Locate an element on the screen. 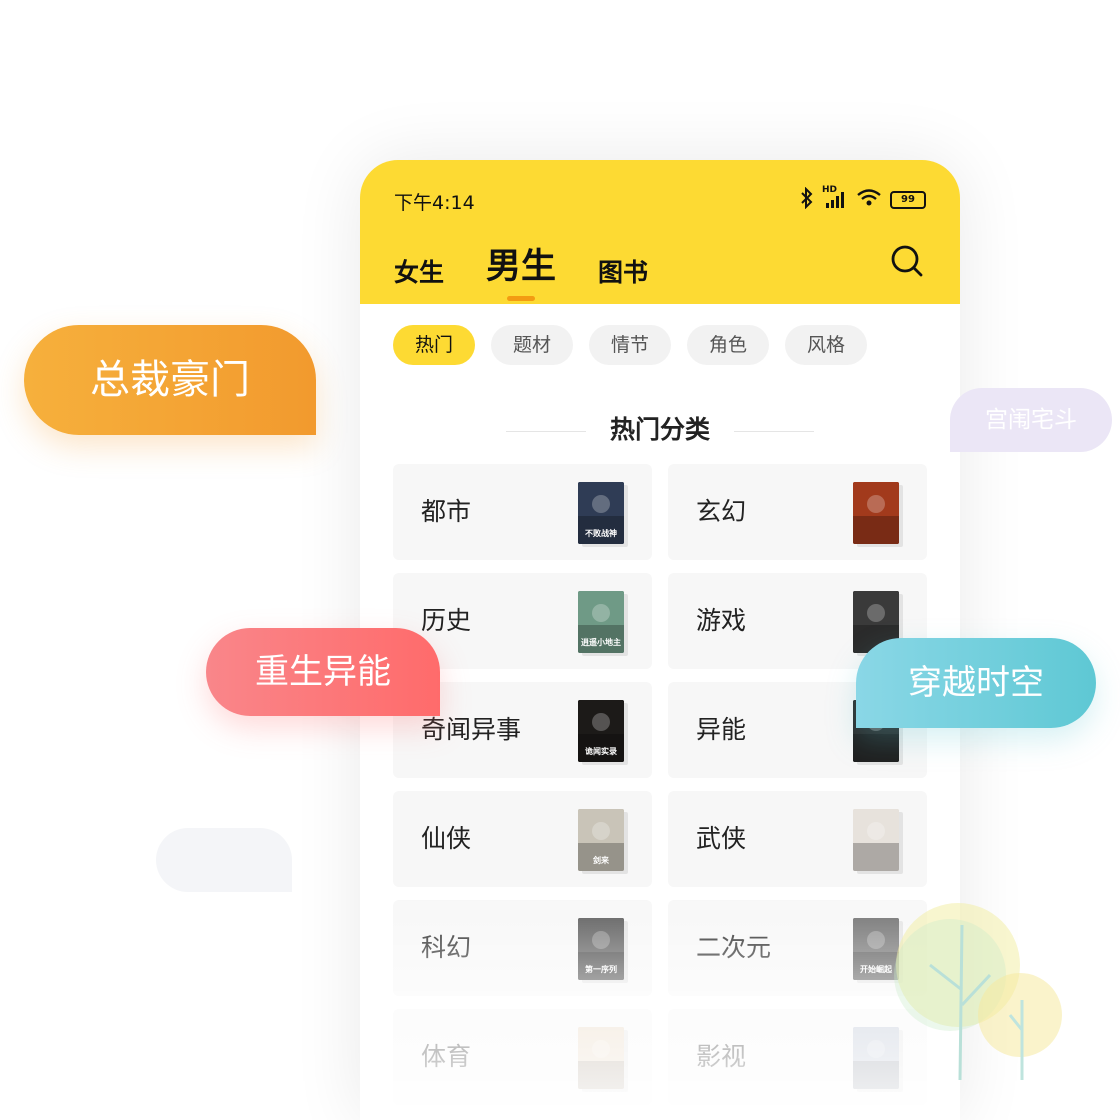 The width and height of the screenshot is (1120, 1120). cover-title: 不败战神 is located at coordinates (601, 533).